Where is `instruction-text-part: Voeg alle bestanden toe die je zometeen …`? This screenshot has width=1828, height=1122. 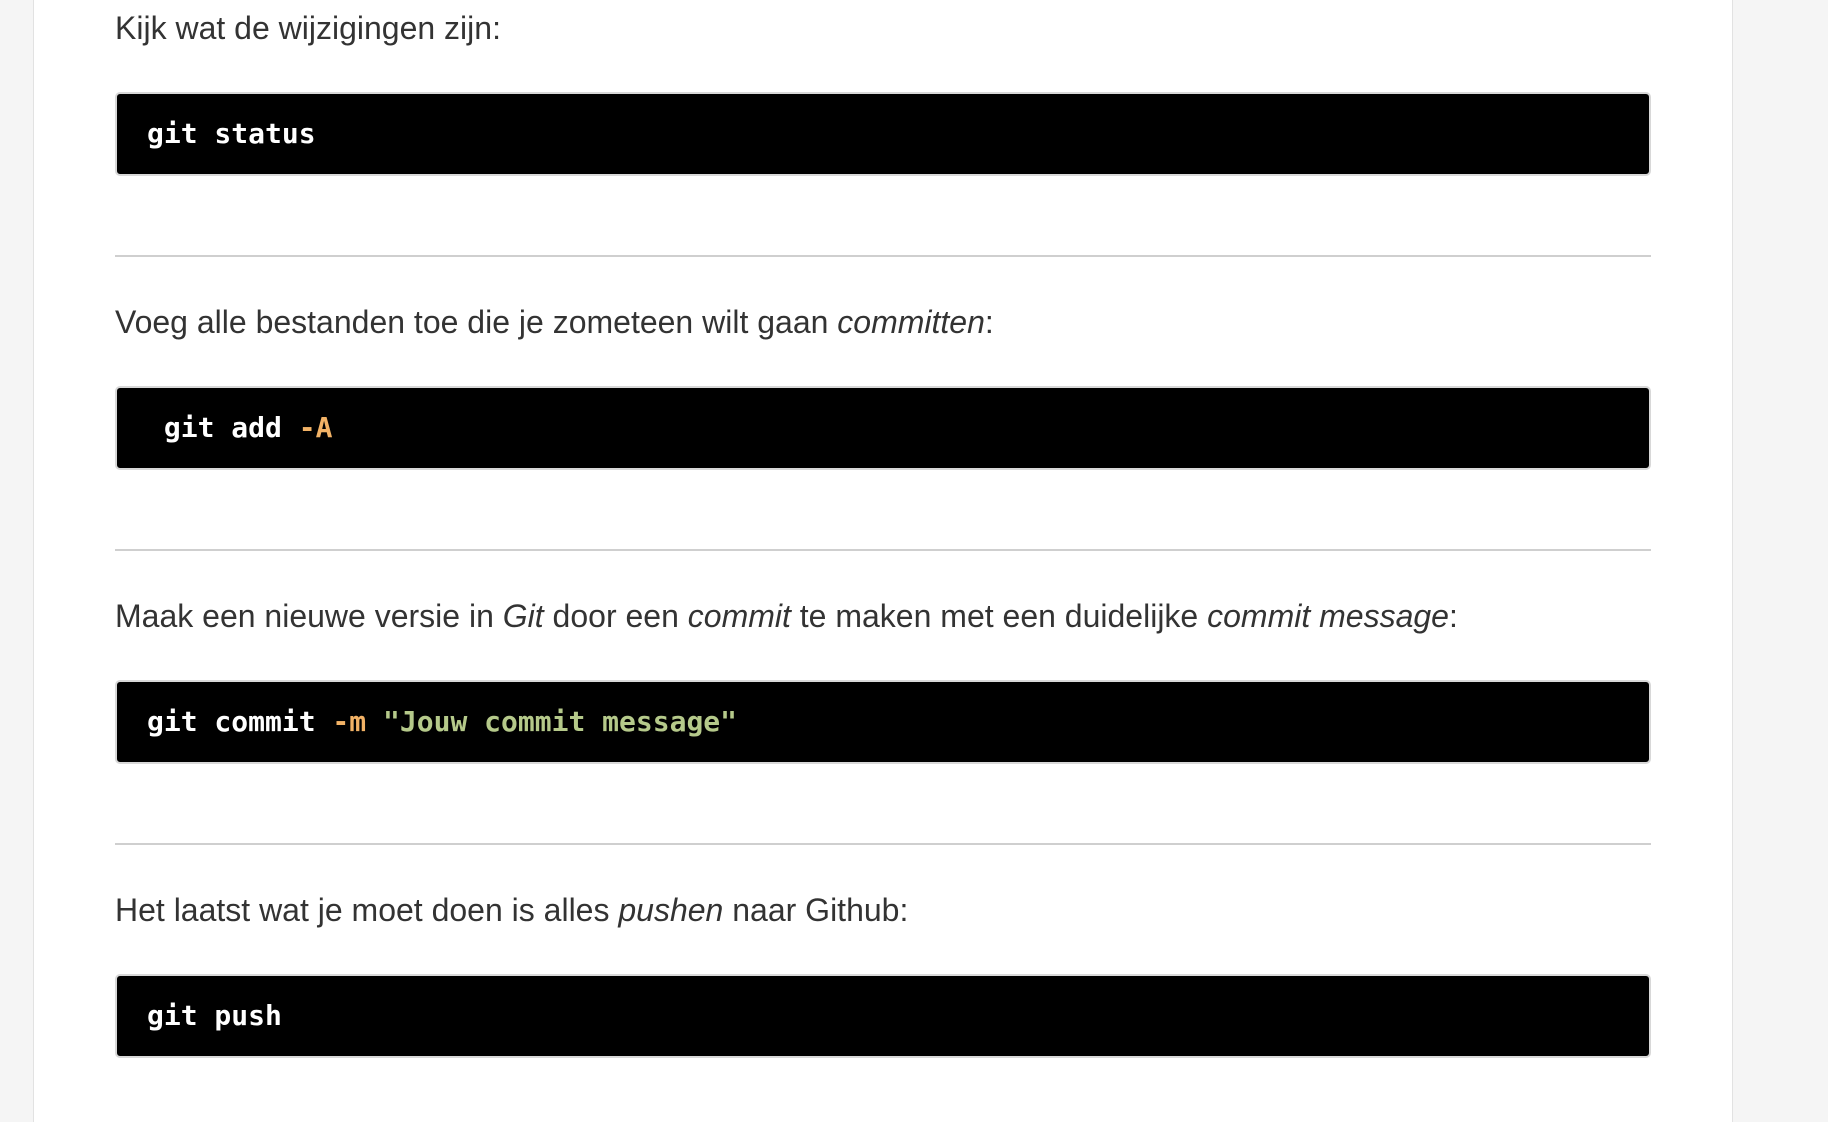
instruction-text-part: Voeg alle bestanden toe die je zometeen … is located at coordinates (476, 322).